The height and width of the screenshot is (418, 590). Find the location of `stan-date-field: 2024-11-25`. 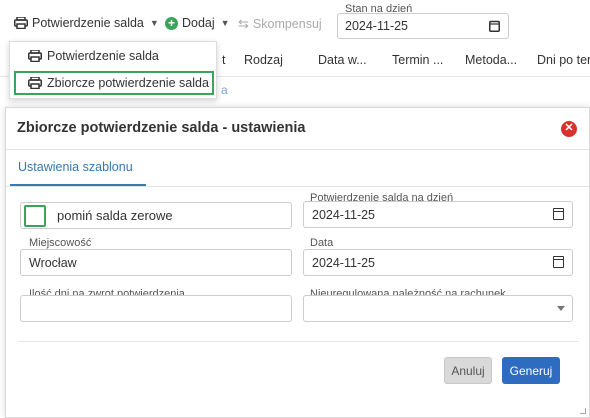

stan-date-field: 2024-11-25 is located at coordinates (423, 26).